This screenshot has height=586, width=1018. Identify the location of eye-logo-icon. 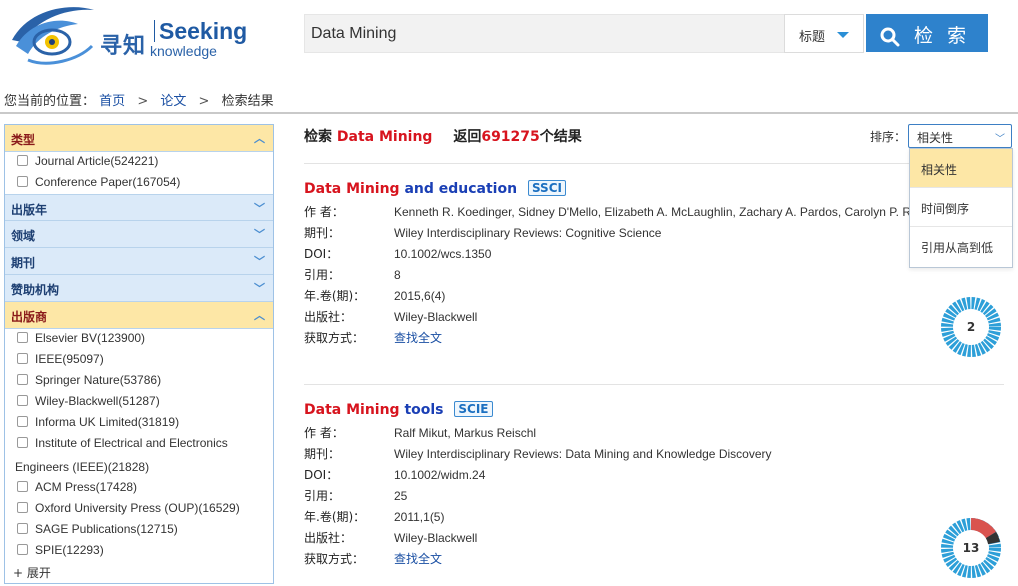
(53, 36).